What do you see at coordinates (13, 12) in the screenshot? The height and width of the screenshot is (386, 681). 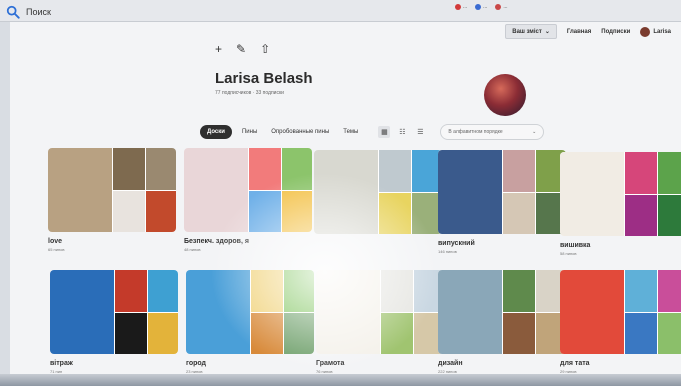 I see `search-icon` at bounding box center [13, 12].